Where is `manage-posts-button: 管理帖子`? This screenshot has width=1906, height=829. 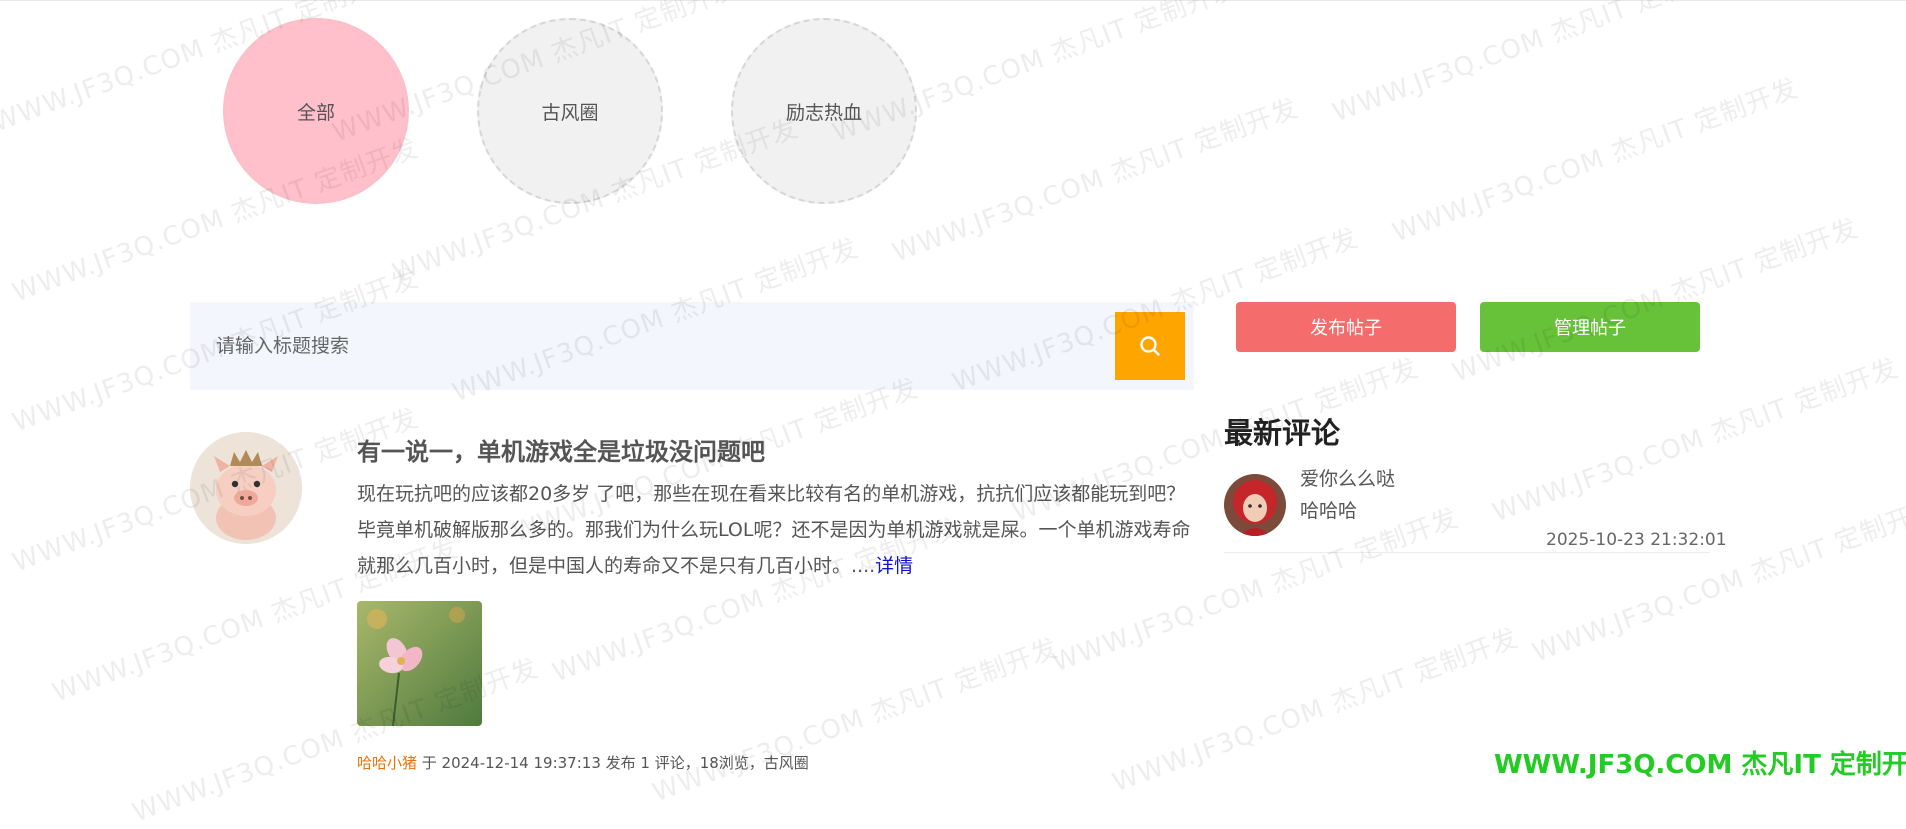 manage-posts-button: 管理帖子 is located at coordinates (1590, 327).